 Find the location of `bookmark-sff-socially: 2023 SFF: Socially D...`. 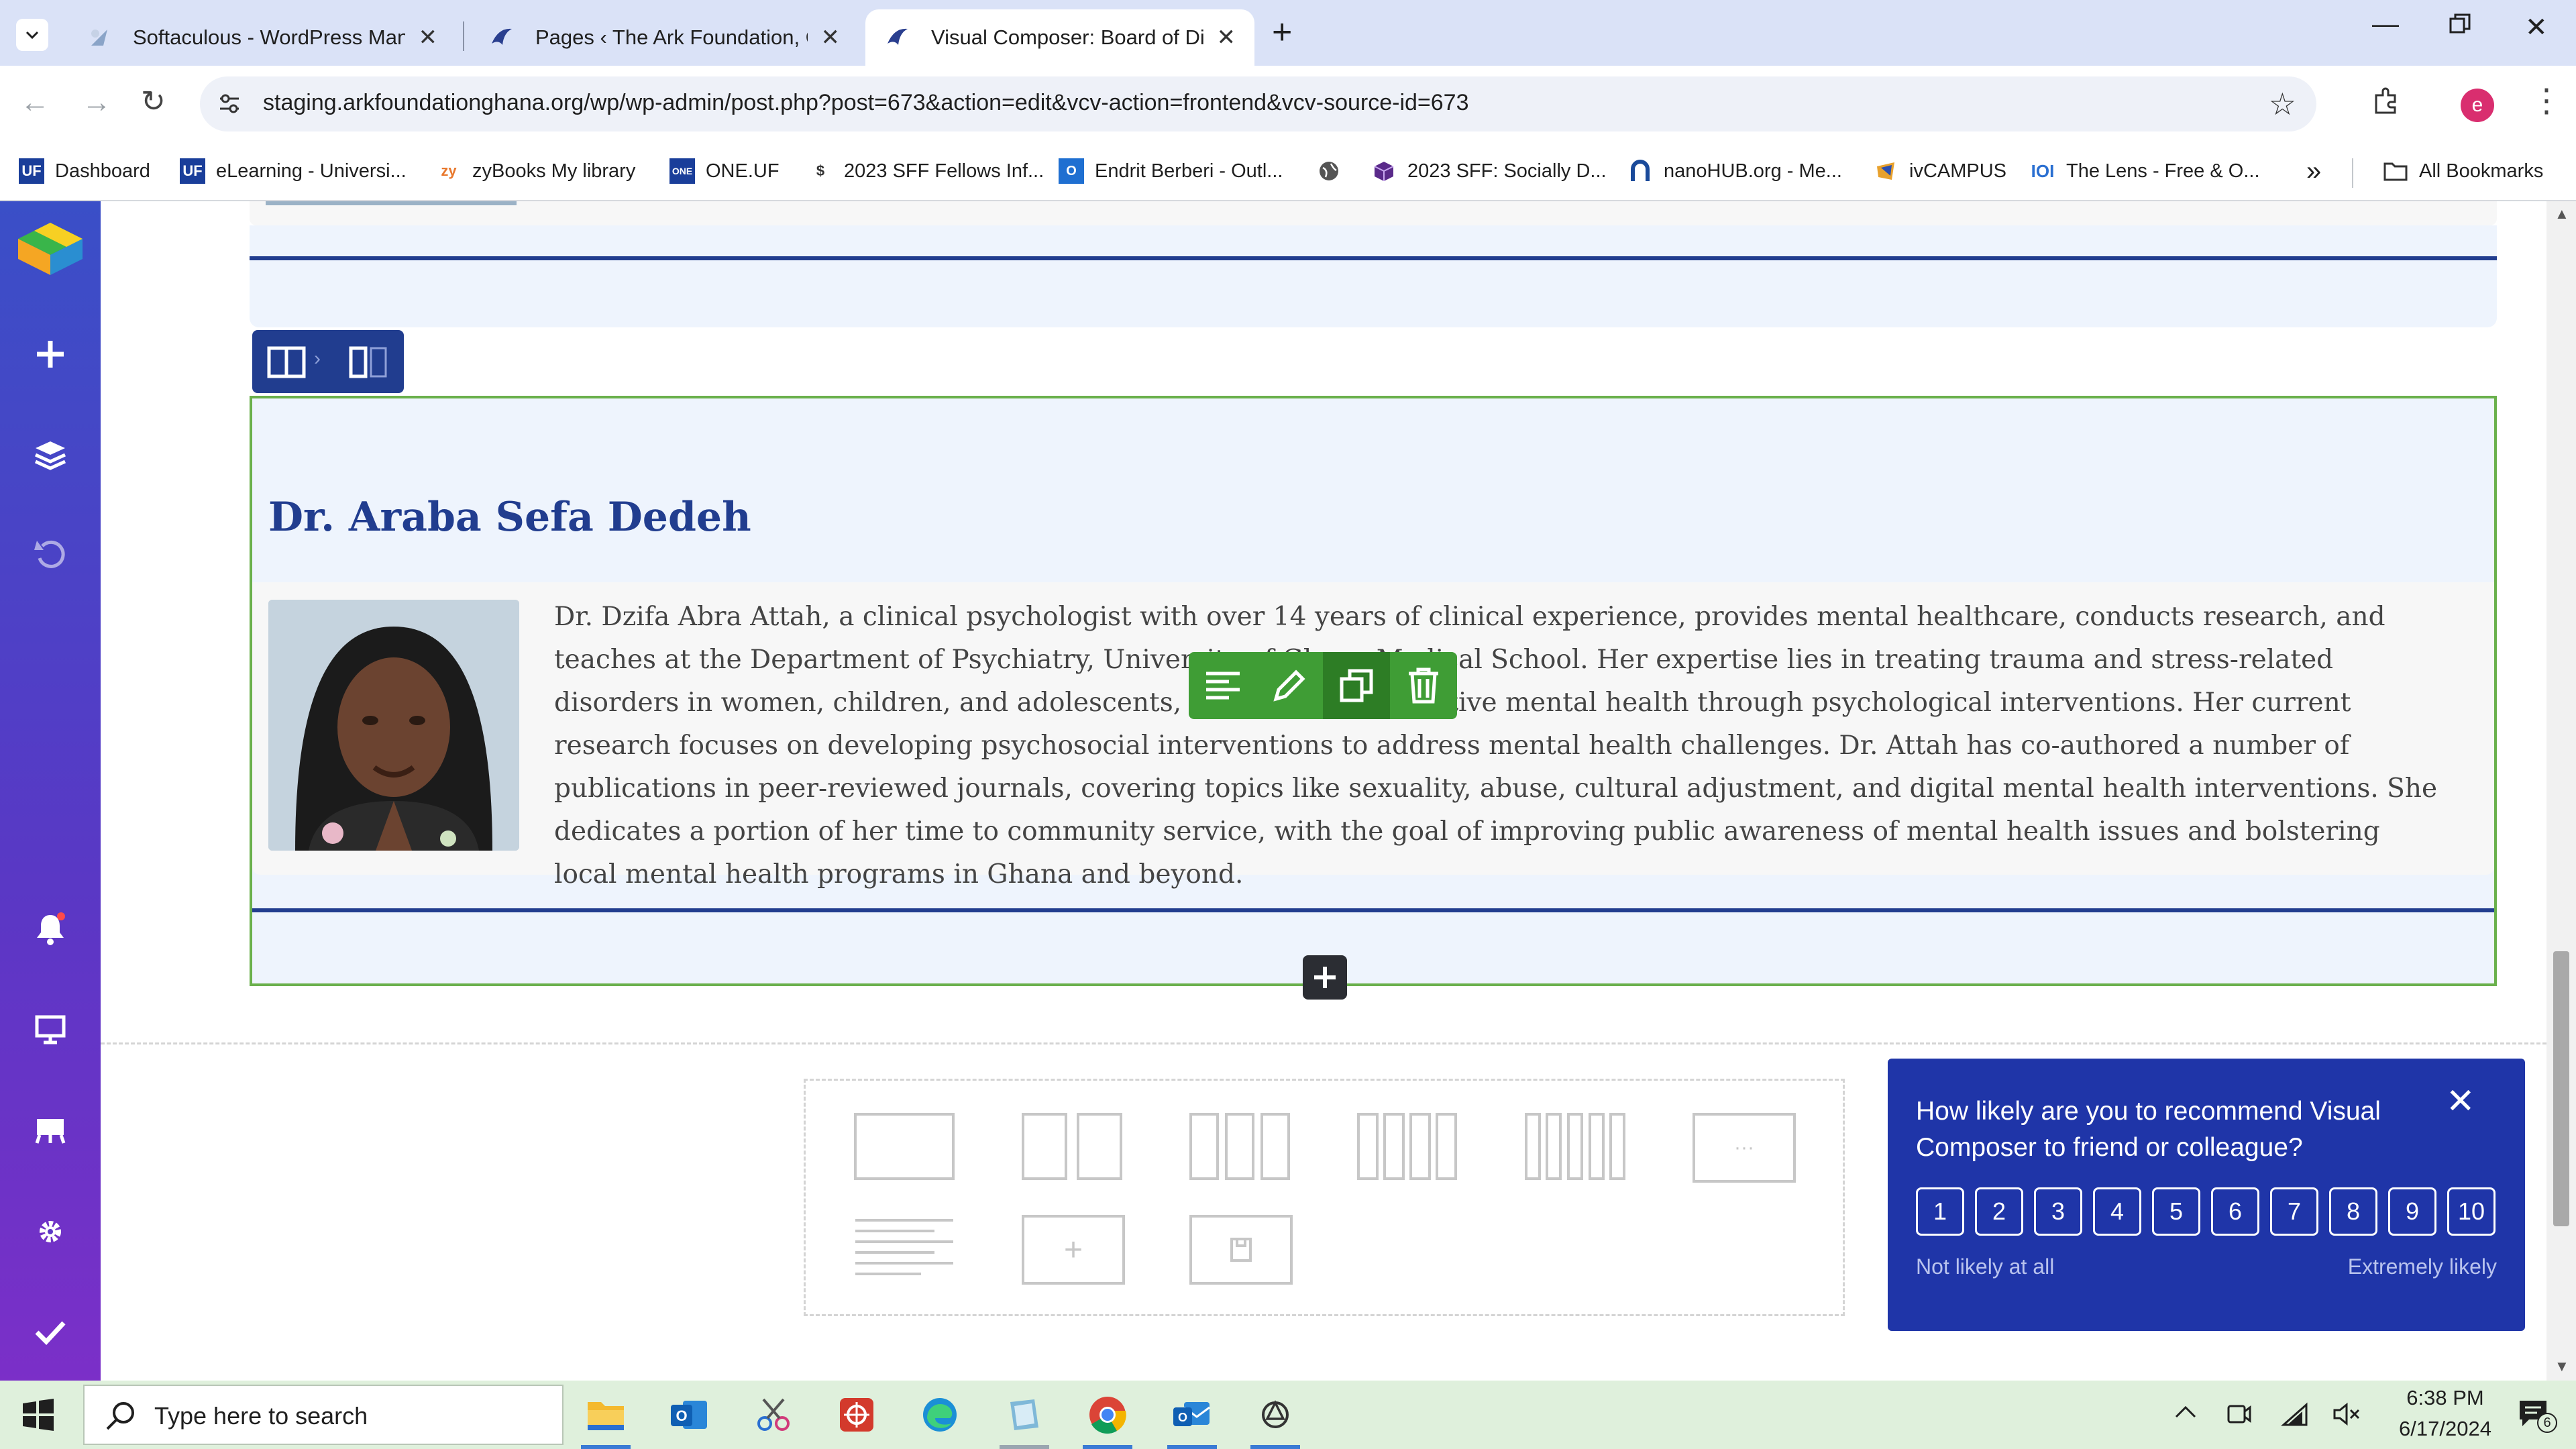

bookmark-sff-socially: 2023 SFF: Socially D... is located at coordinates (1489, 171).